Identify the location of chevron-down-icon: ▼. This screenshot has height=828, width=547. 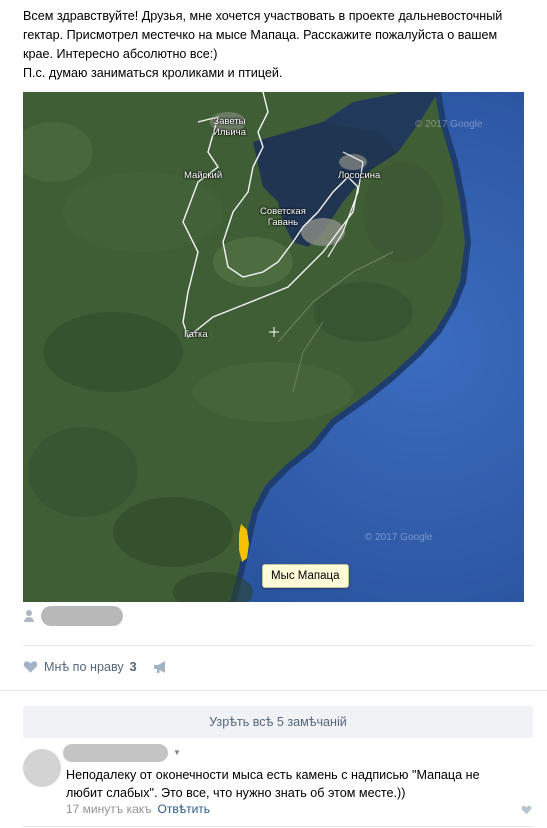
(177, 752).